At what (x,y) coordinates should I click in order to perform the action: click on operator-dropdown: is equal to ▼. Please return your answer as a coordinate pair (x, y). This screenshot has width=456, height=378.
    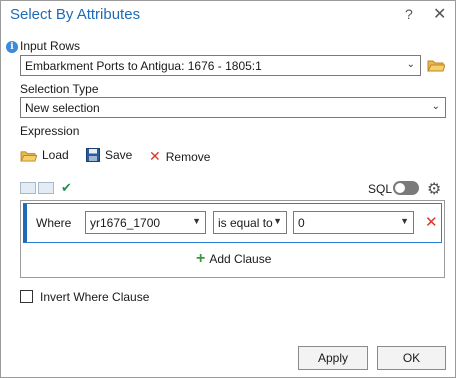
    Looking at the image, I should click on (250, 222).